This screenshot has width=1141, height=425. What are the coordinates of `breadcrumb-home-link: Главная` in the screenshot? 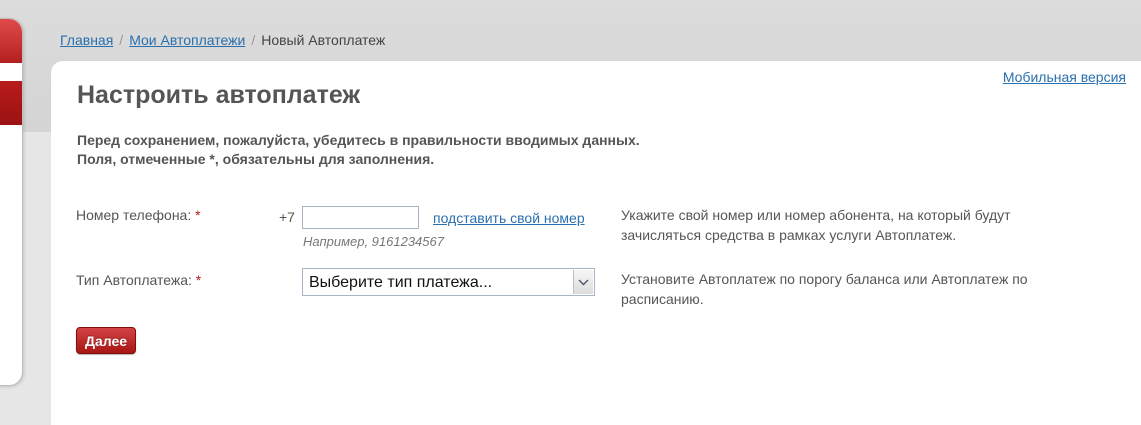 It's located at (86, 40).